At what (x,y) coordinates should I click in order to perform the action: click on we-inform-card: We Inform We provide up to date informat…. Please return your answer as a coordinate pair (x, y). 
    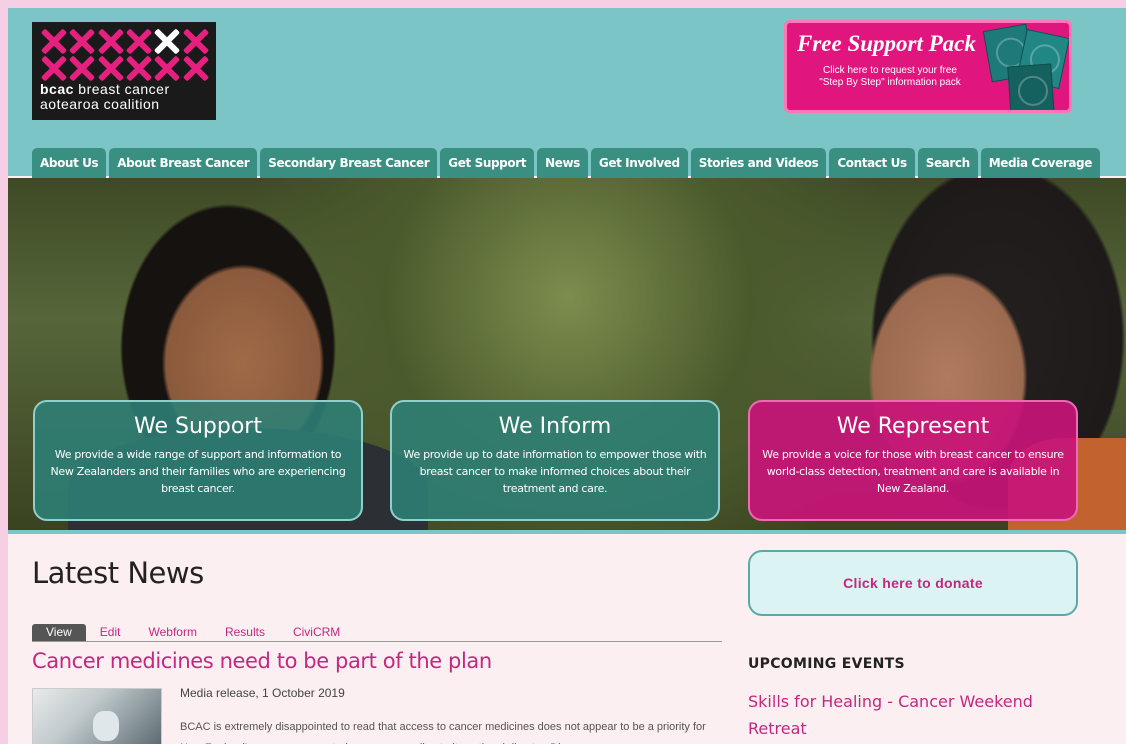
    Looking at the image, I should click on (555, 460).